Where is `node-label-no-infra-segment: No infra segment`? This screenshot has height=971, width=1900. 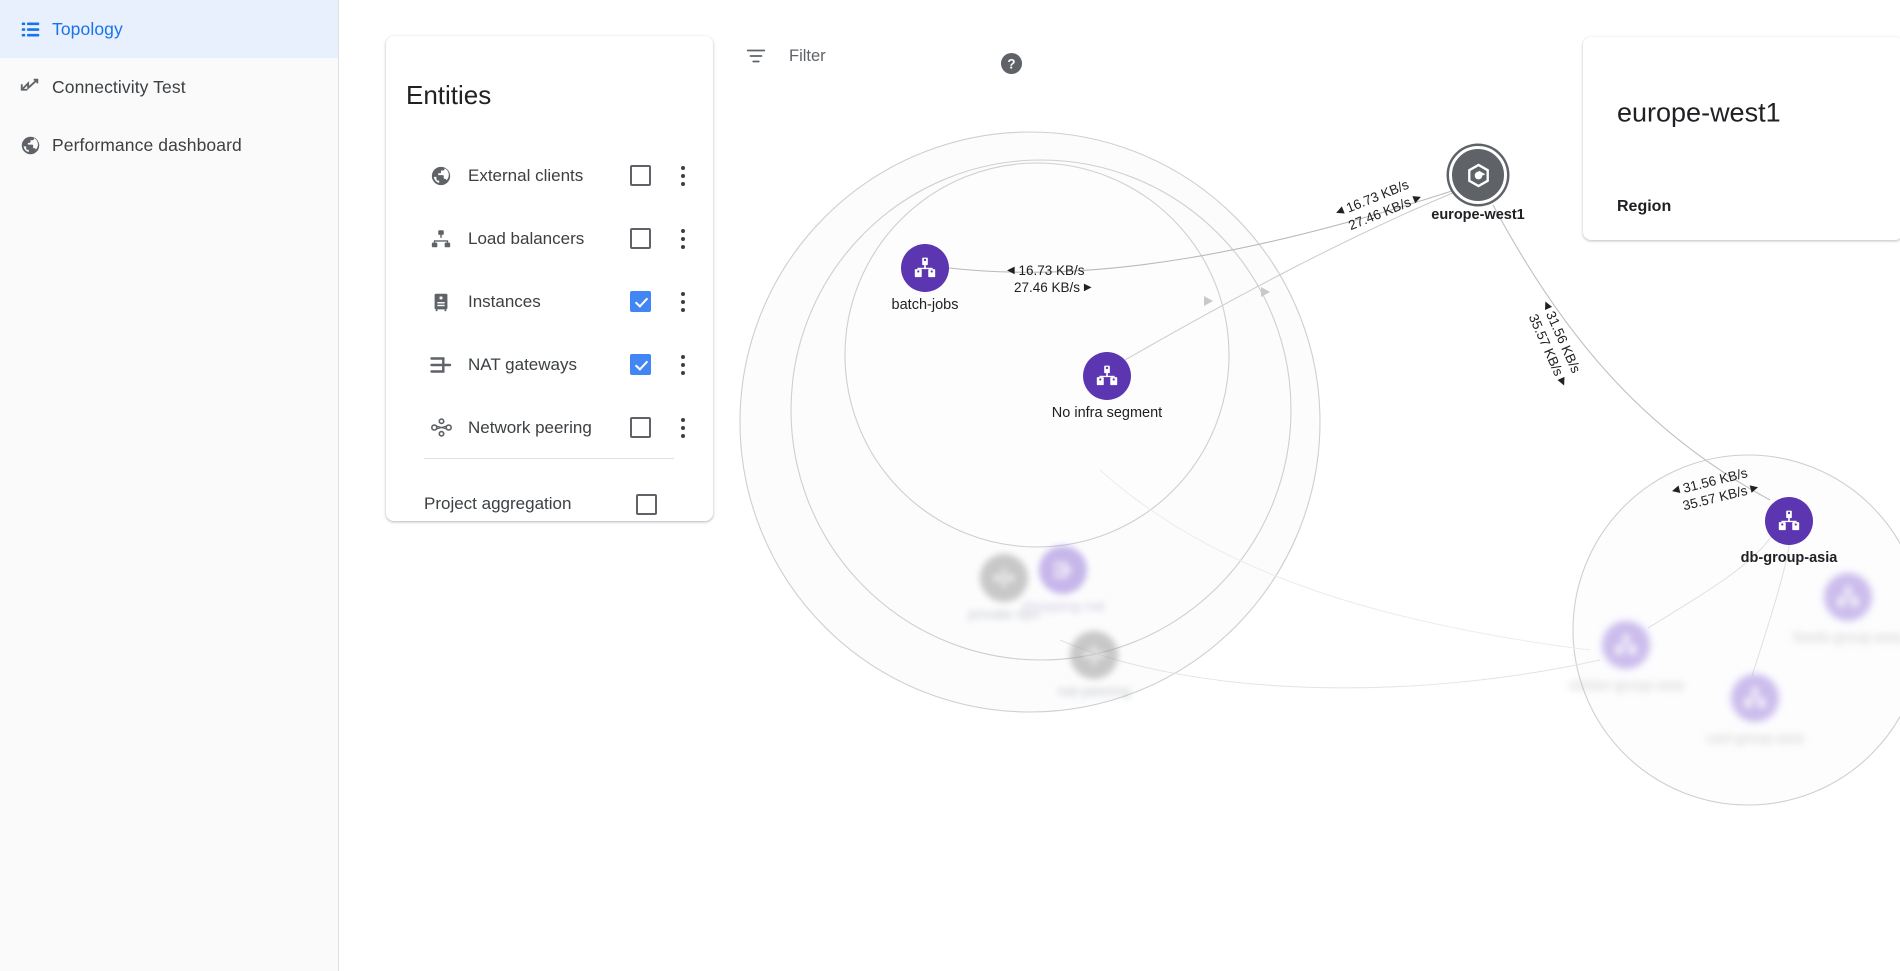
node-label-no-infra-segment: No infra segment is located at coordinates (1107, 413).